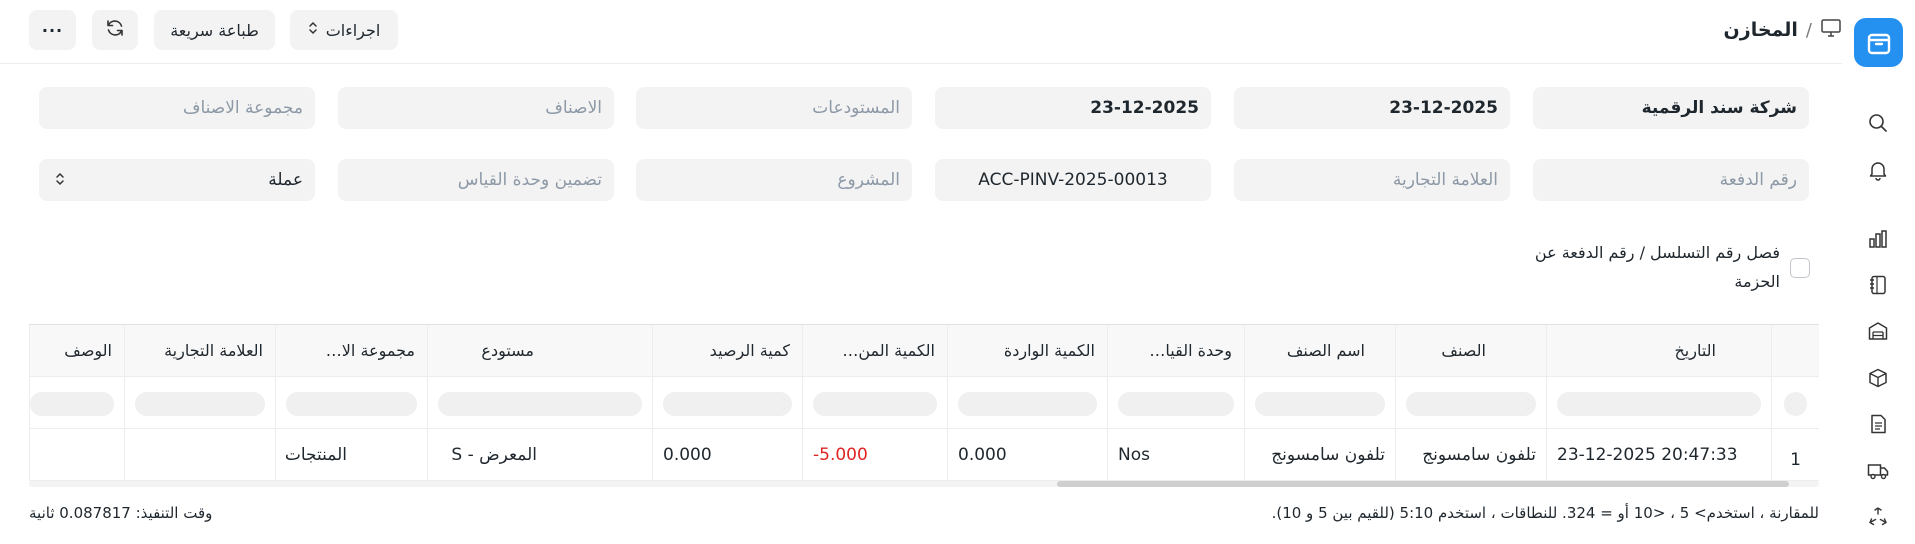  Describe the element at coordinates (1878, 471) in the screenshot. I see `truck-icon` at that location.